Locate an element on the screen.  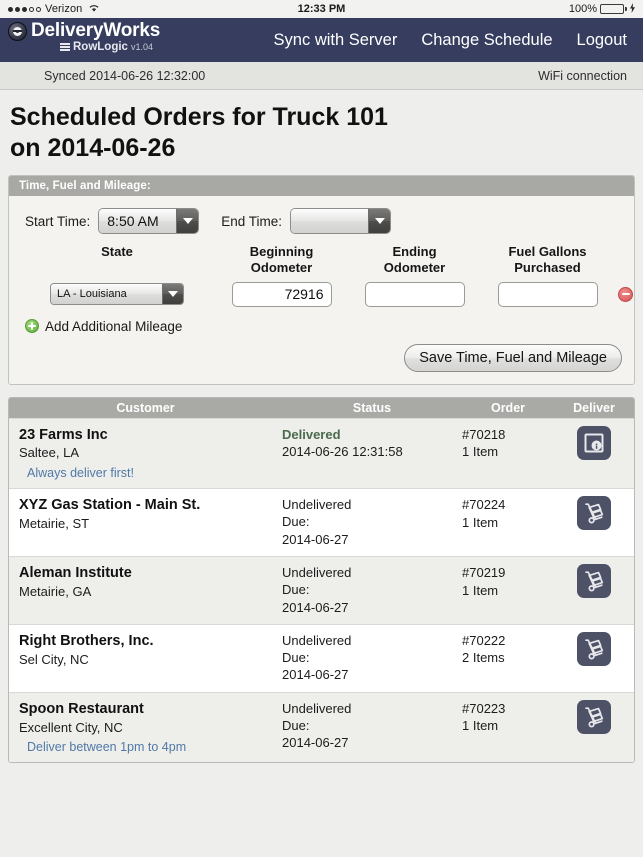
add-additional-mileage-link: Add Additional Mileage is located at coordinates (321, 320).